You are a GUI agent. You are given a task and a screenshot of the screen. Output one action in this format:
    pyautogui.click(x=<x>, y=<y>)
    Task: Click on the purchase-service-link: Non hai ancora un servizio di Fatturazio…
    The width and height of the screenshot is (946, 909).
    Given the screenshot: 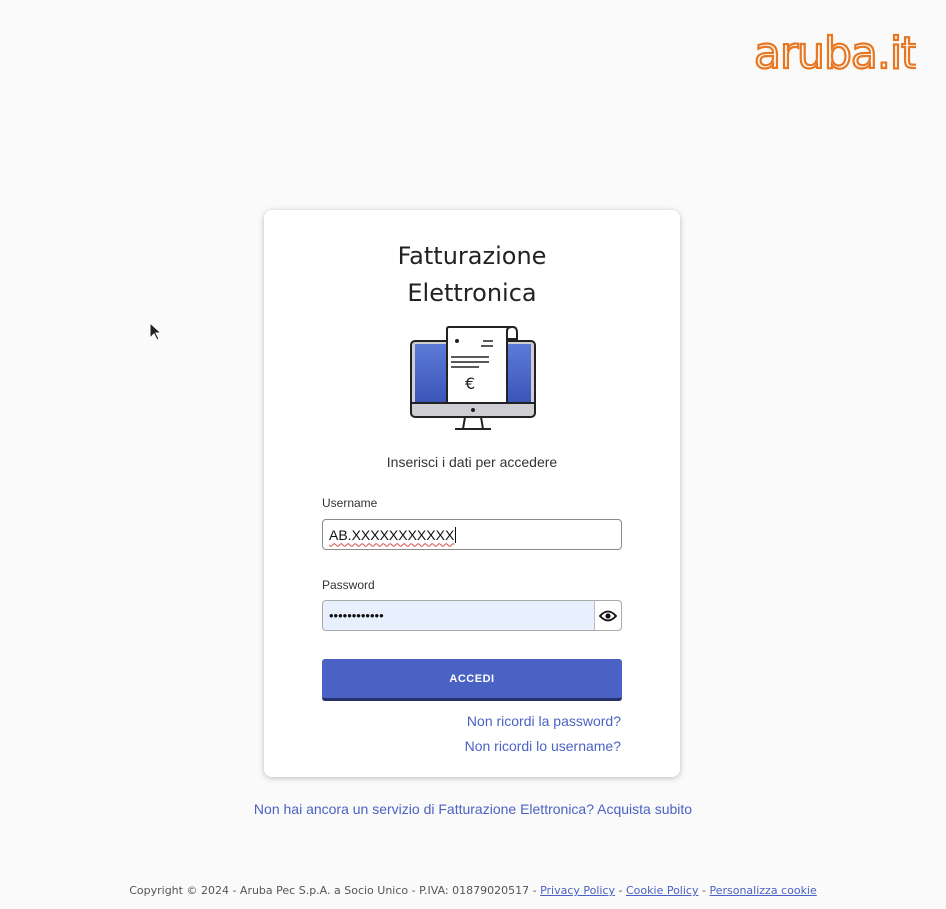 What is the action you would take?
    pyautogui.click(x=473, y=809)
    